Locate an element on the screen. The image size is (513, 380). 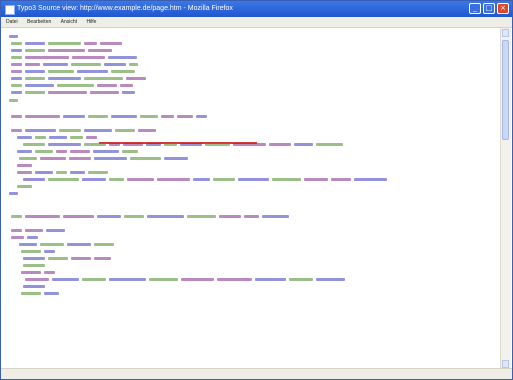
vertical-scrollbar is located at coordinates (505, 198).